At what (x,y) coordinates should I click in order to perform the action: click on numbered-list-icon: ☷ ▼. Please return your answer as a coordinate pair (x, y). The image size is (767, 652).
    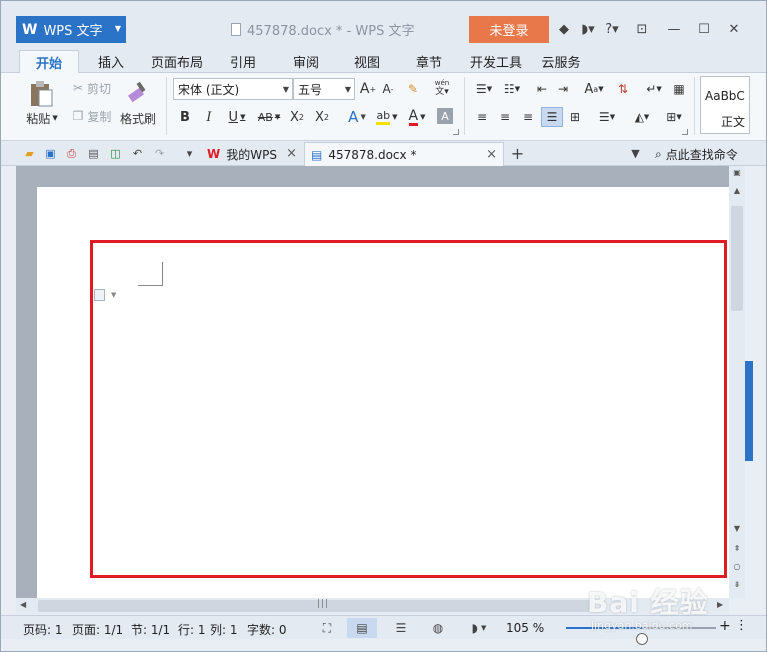
    Looking at the image, I should click on (512, 89).